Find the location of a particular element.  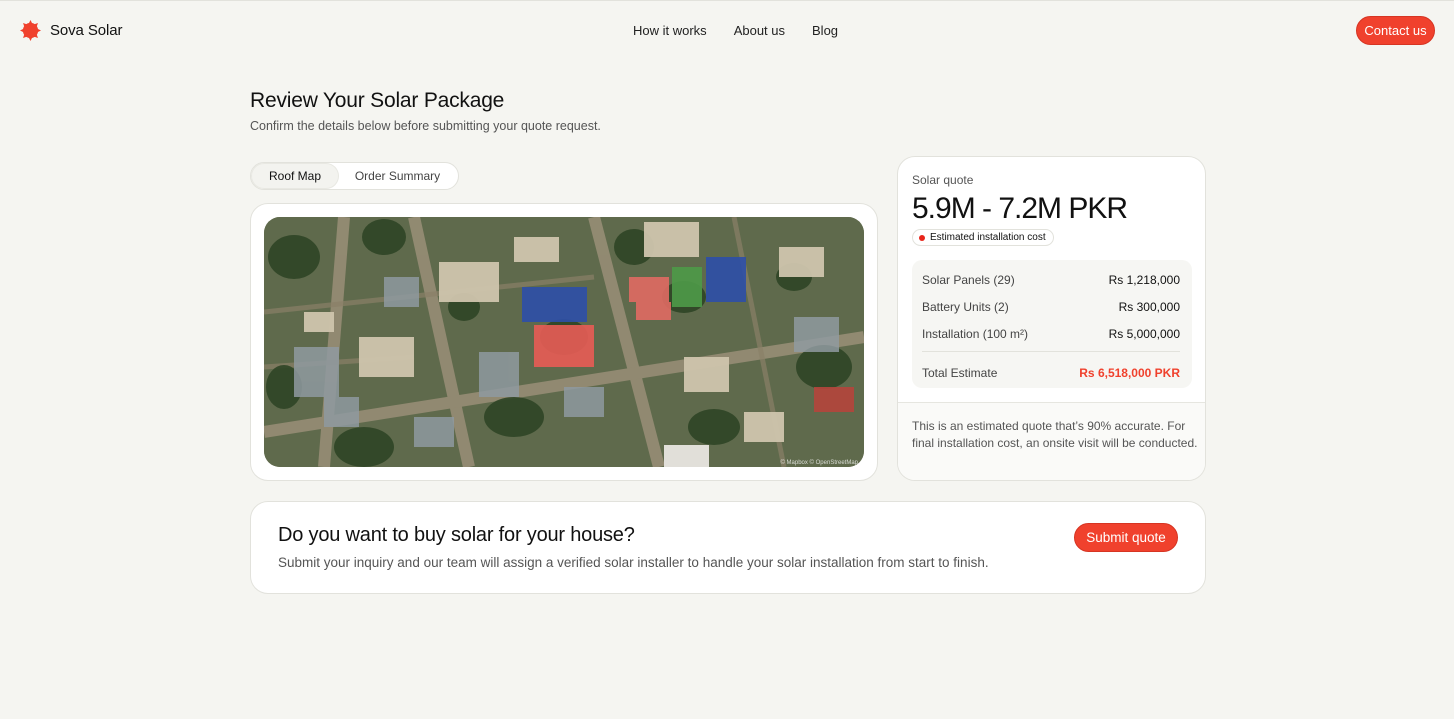

badge-label: Estimated installation cost is located at coordinates (988, 237).